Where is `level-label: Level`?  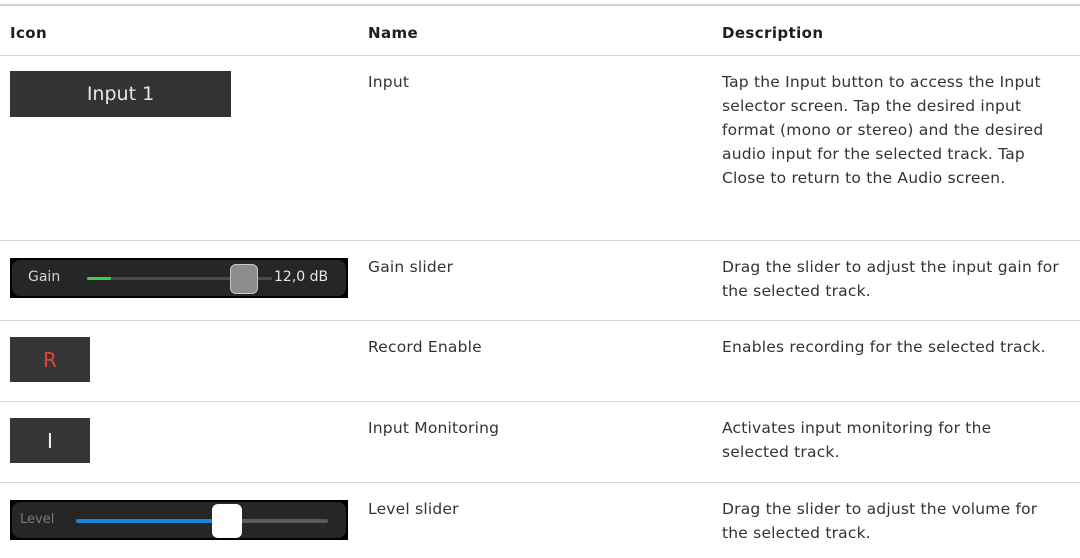 level-label: Level is located at coordinates (37, 519).